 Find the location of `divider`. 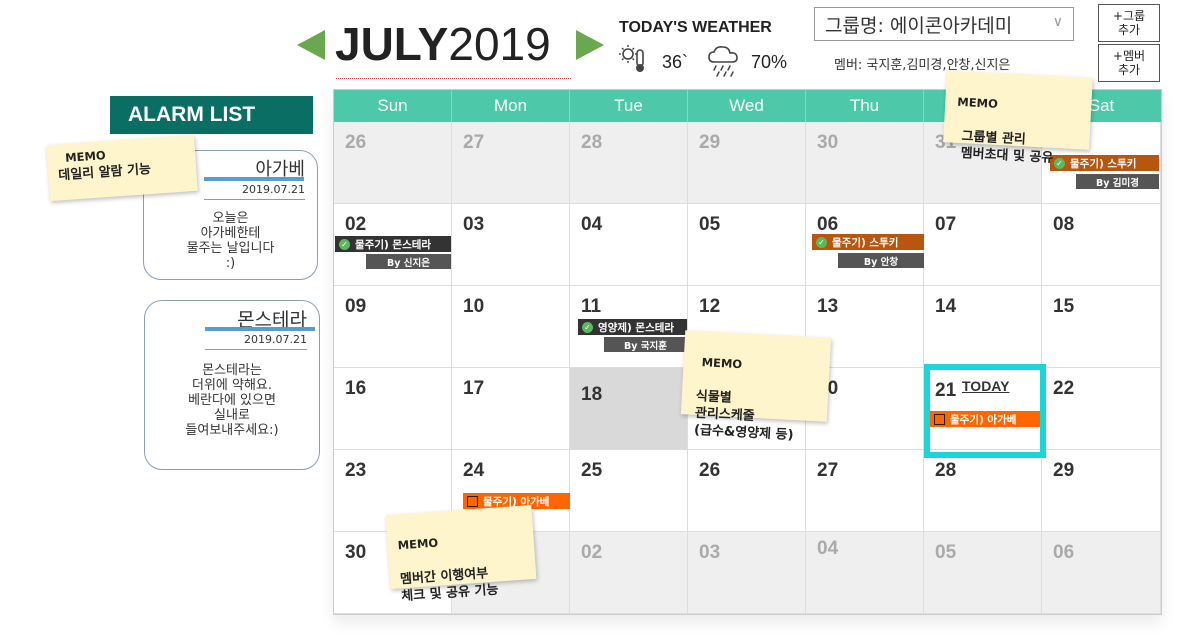

divider is located at coordinates (256, 349).